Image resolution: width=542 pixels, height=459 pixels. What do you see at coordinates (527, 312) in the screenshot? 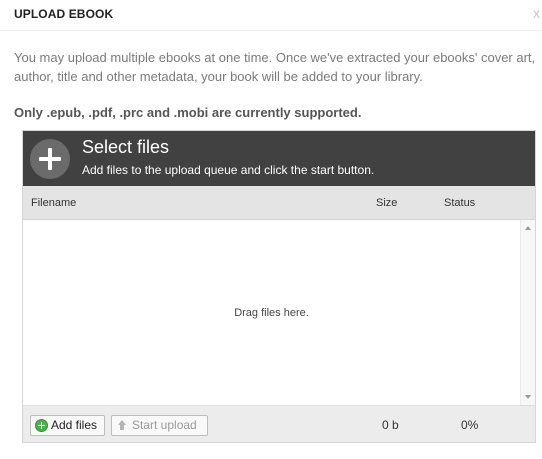
I see `queue-scrollbar` at bounding box center [527, 312].